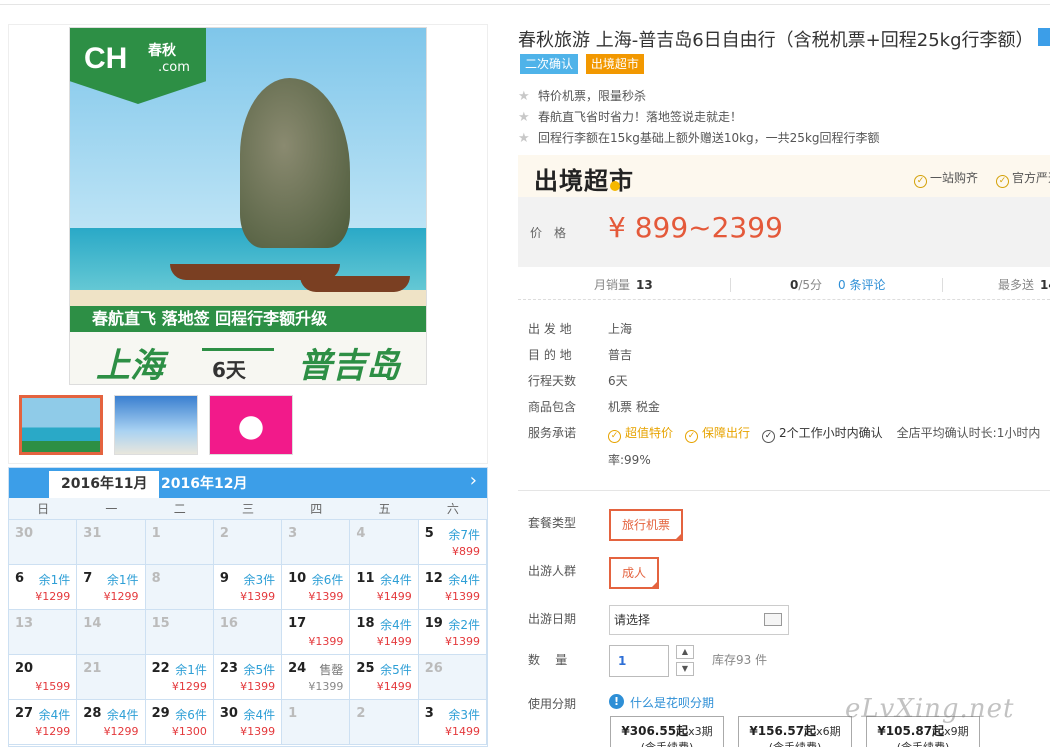 Image resolution: width=1050 pixels, height=747 pixels. What do you see at coordinates (224, 578) in the screenshot?
I see `day-number: 9` at bounding box center [224, 578].